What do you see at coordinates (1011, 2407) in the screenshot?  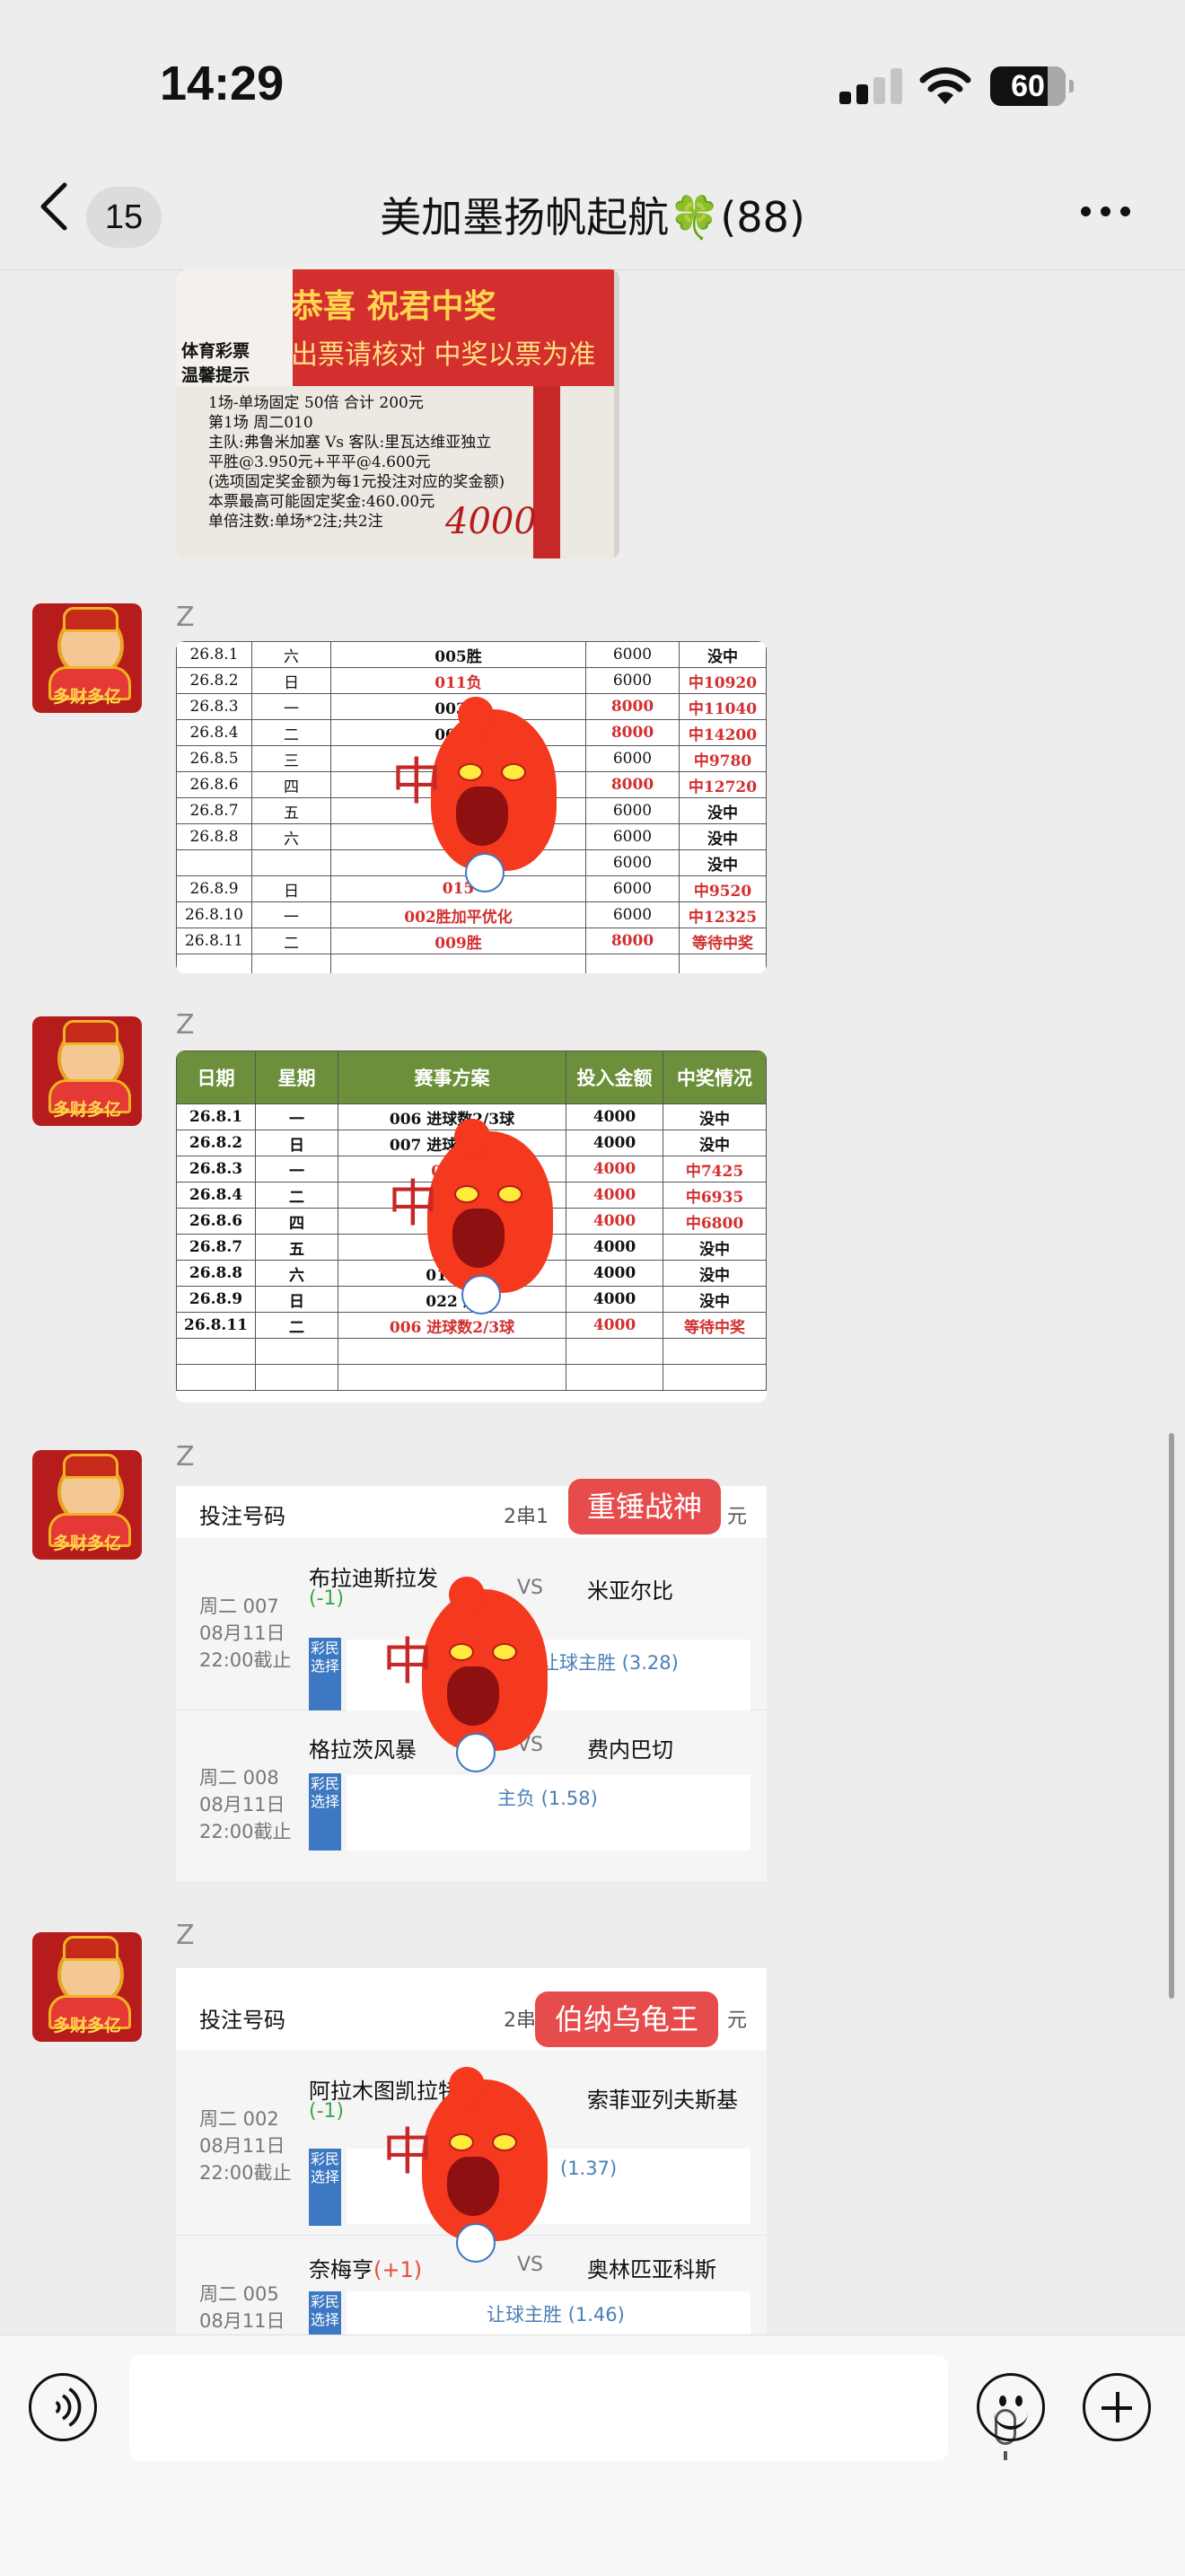 I see `emoji-icon` at bounding box center [1011, 2407].